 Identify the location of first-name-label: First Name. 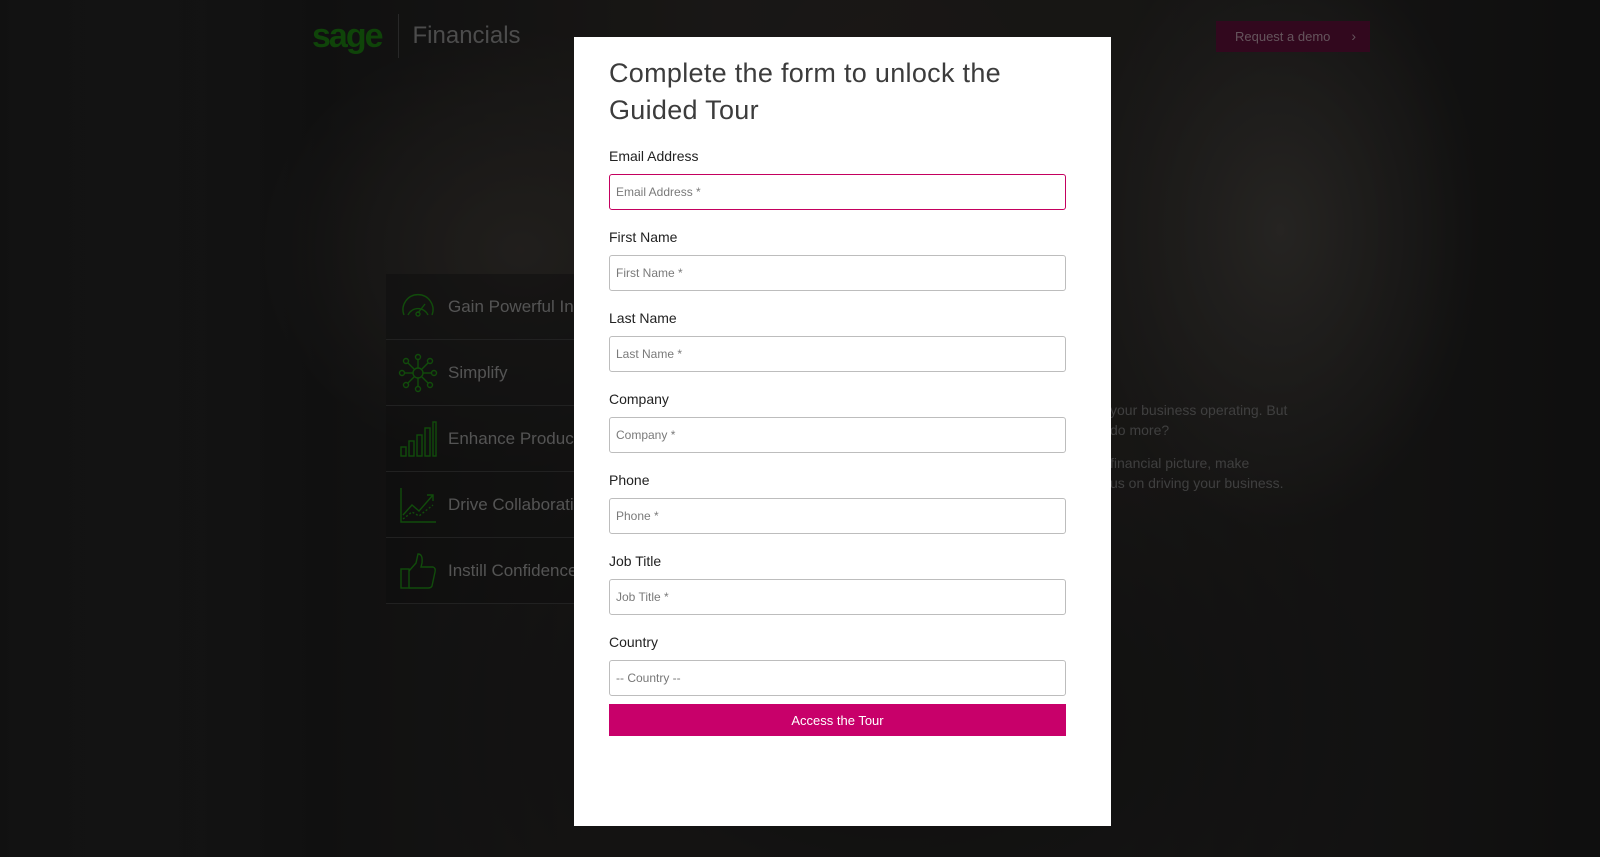
(643, 237).